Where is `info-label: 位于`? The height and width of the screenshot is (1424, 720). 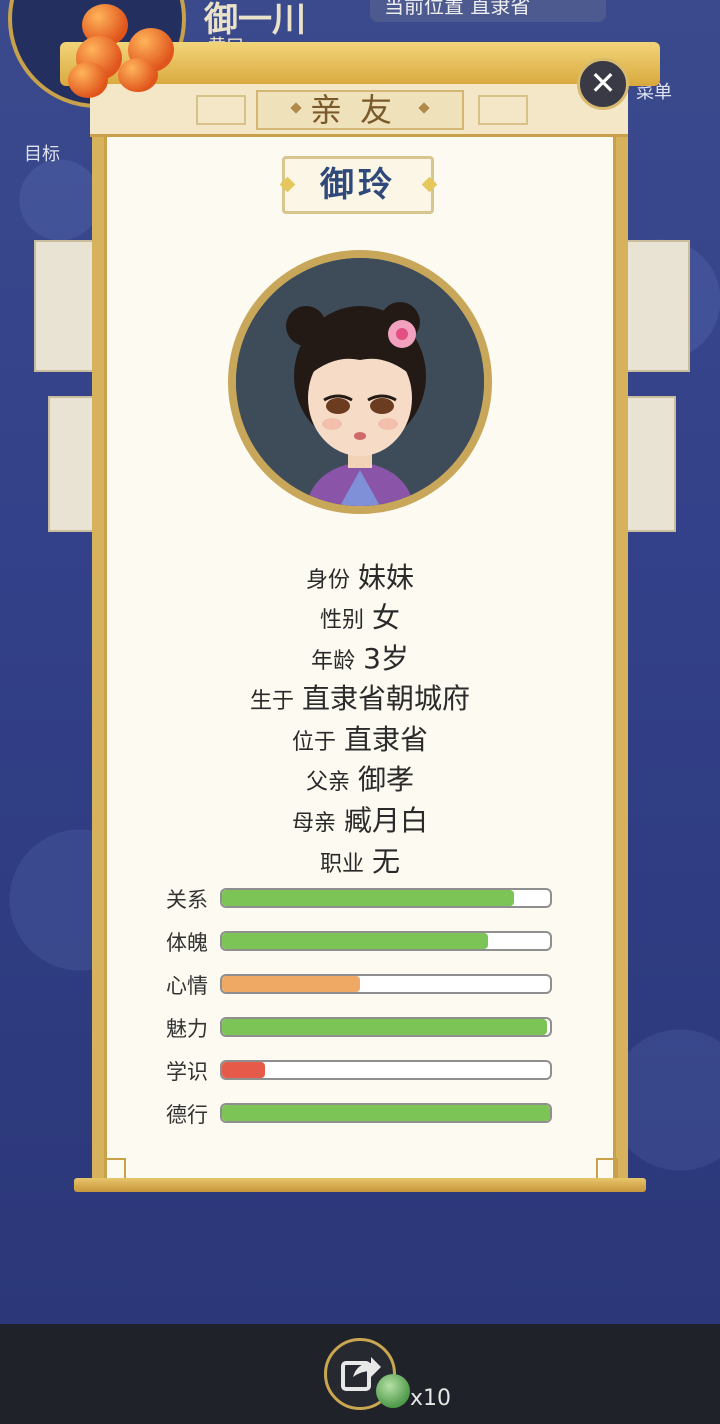 info-label: 位于 is located at coordinates (313, 742).